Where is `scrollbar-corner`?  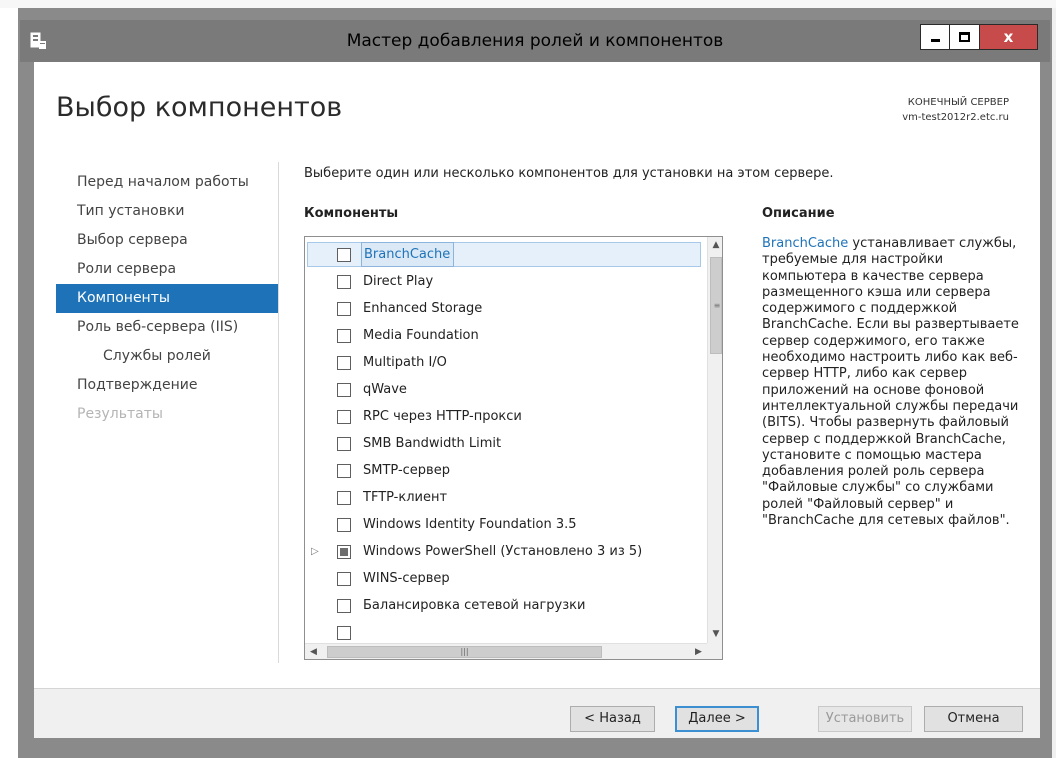
scrollbar-corner is located at coordinates (714, 651).